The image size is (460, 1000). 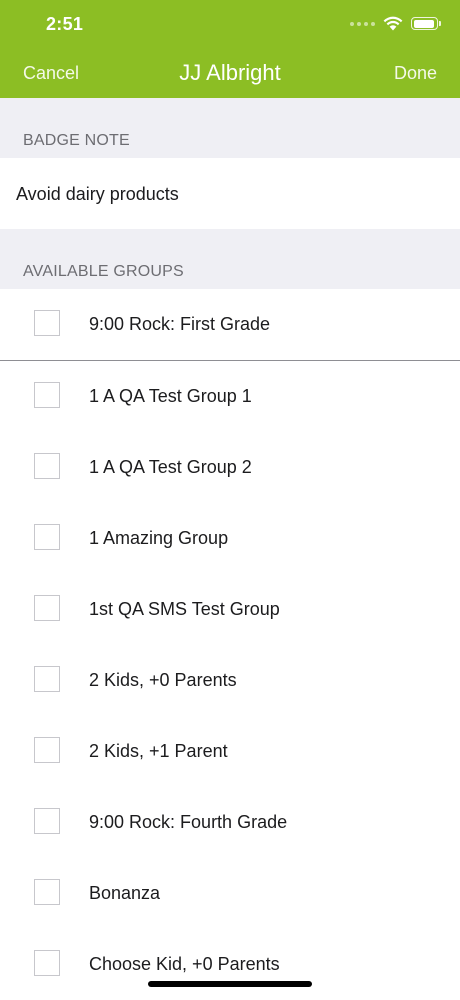 I want to click on group-row: 1 A QA Test Group 1, so click(x=230, y=396).